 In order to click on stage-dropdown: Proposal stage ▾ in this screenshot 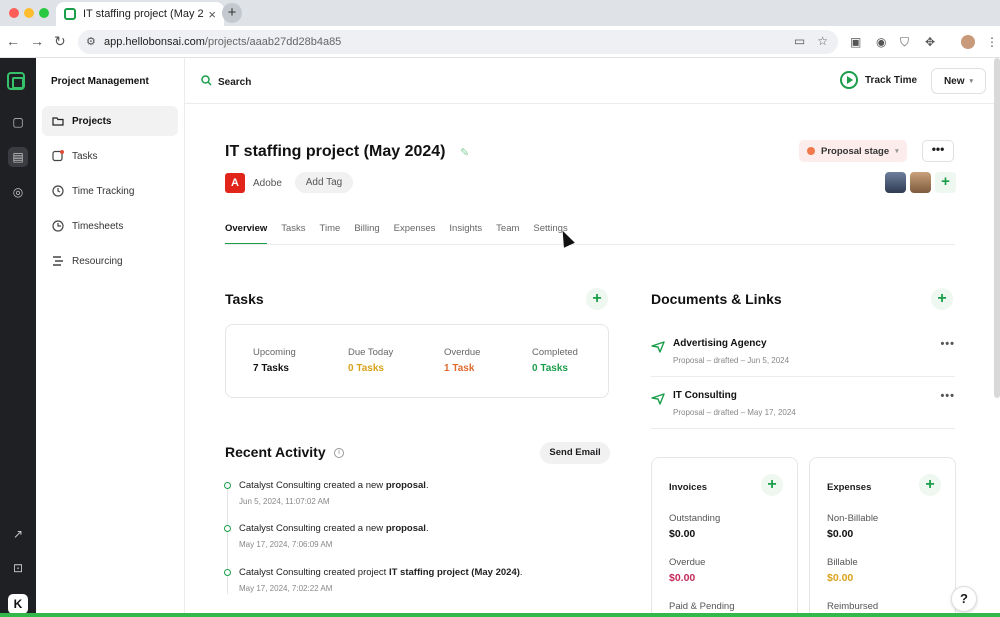, I will do `click(853, 151)`.